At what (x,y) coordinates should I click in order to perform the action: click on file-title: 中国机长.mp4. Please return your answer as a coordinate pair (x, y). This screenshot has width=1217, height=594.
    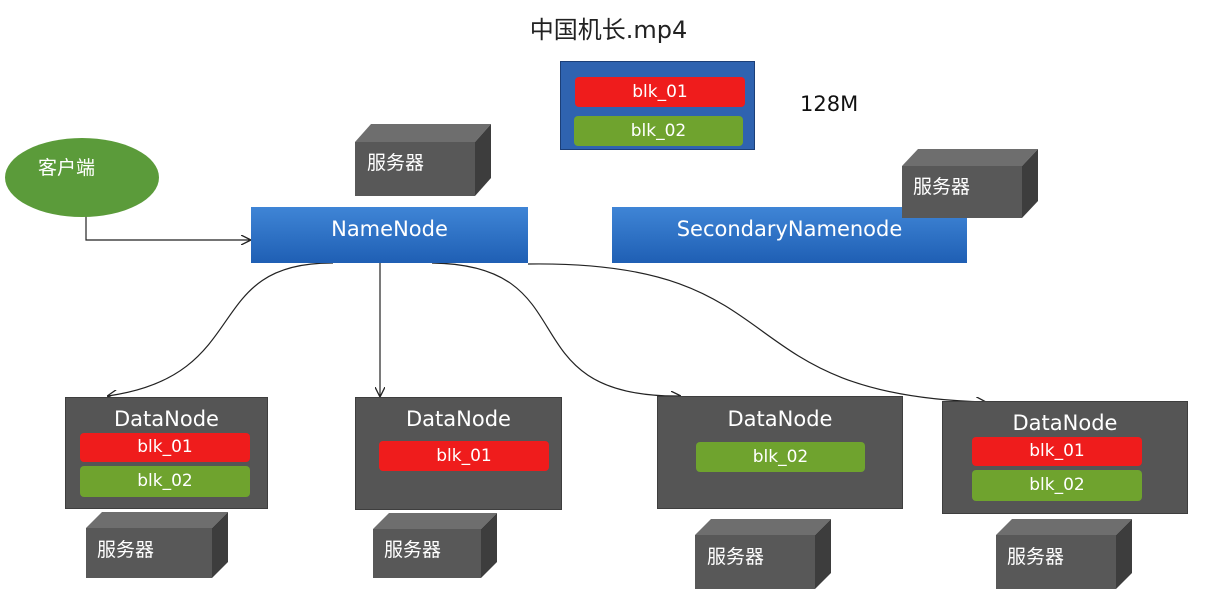
    Looking at the image, I should click on (608, 30).